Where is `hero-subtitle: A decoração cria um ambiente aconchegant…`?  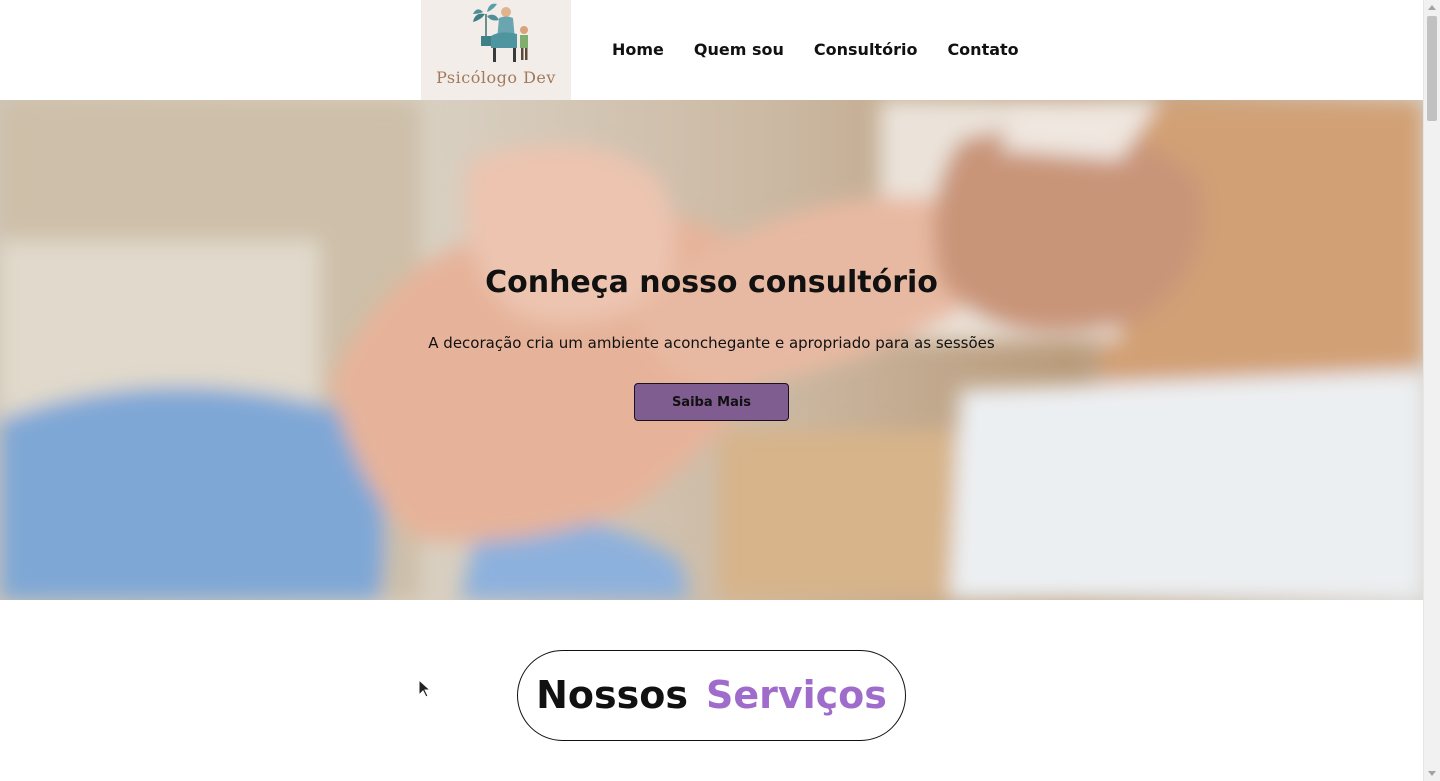
hero-subtitle: A decoração cria um ambiente aconchegant… is located at coordinates (711, 343).